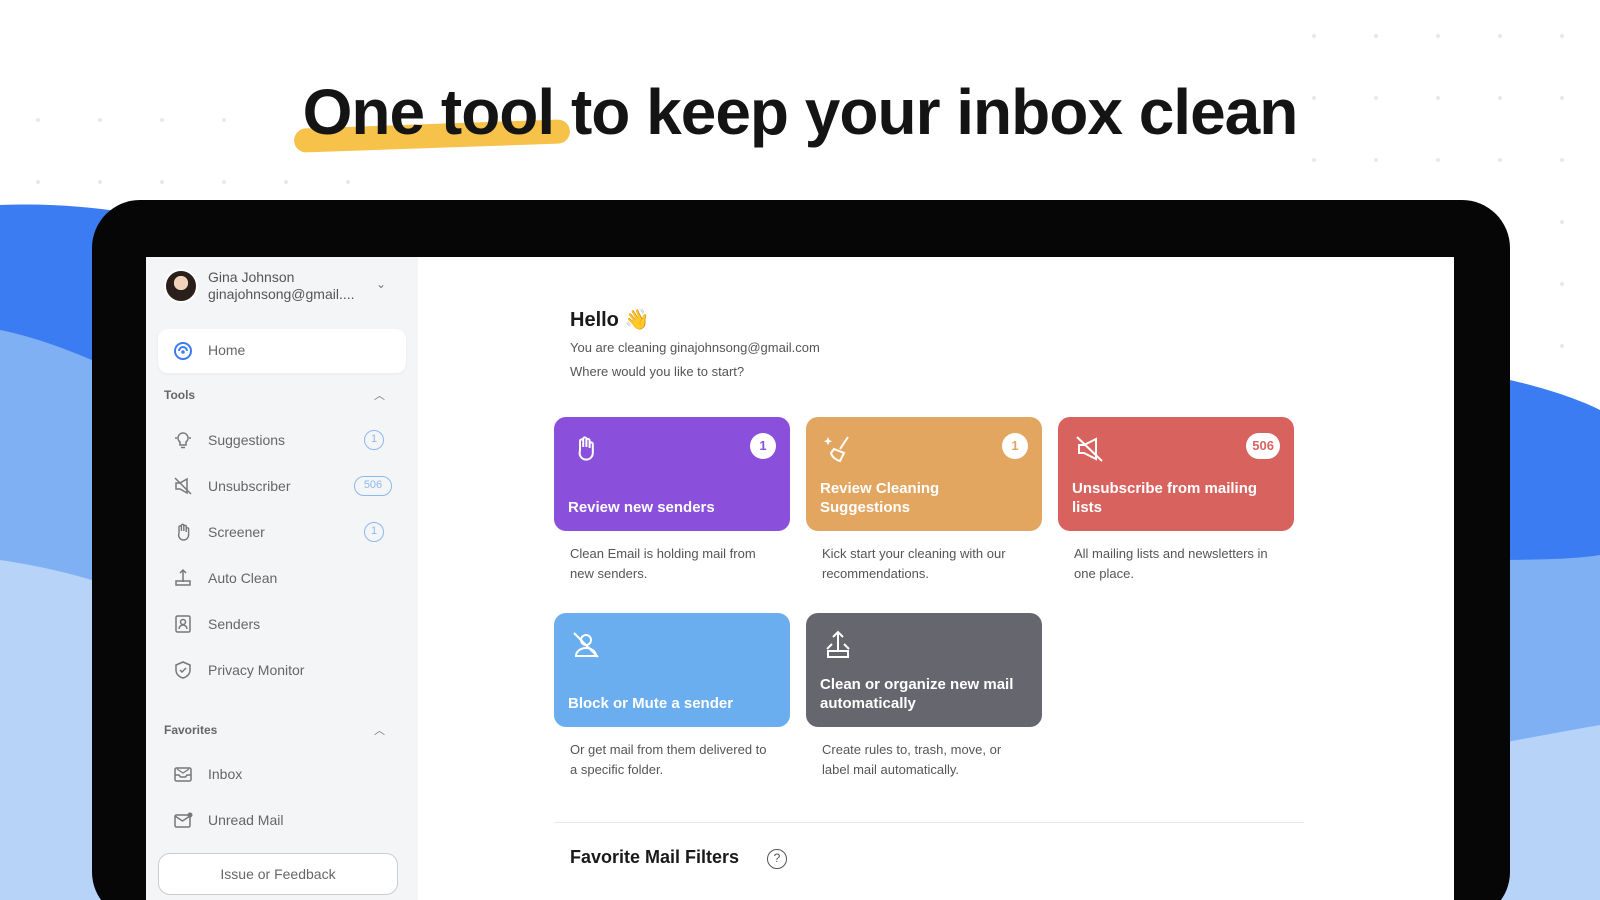 This screenshot has height=900, width=1600. Describe the element at coordinates (256, 670) in the screenshot. I see `sidebar-item-label: Privacy Monitor` at that location.